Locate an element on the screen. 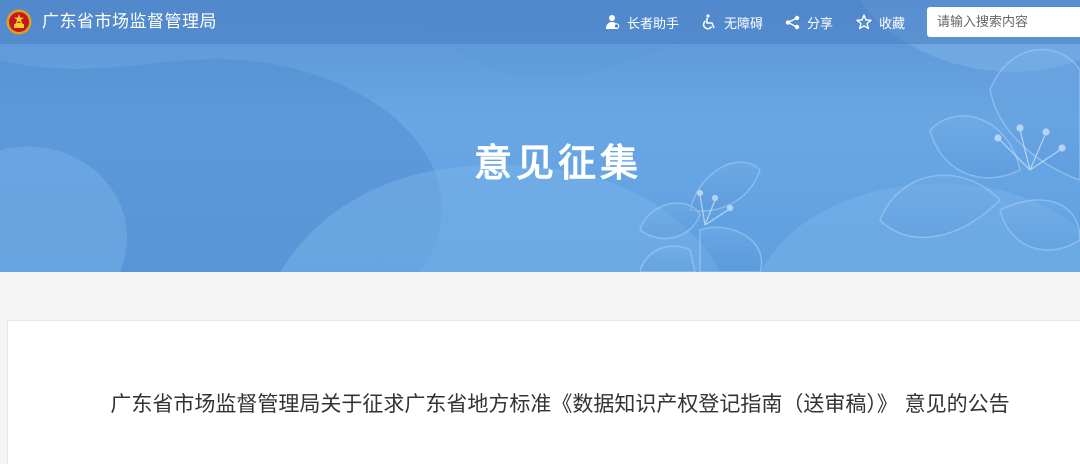  search-input is located at coordinates (1003, 22).